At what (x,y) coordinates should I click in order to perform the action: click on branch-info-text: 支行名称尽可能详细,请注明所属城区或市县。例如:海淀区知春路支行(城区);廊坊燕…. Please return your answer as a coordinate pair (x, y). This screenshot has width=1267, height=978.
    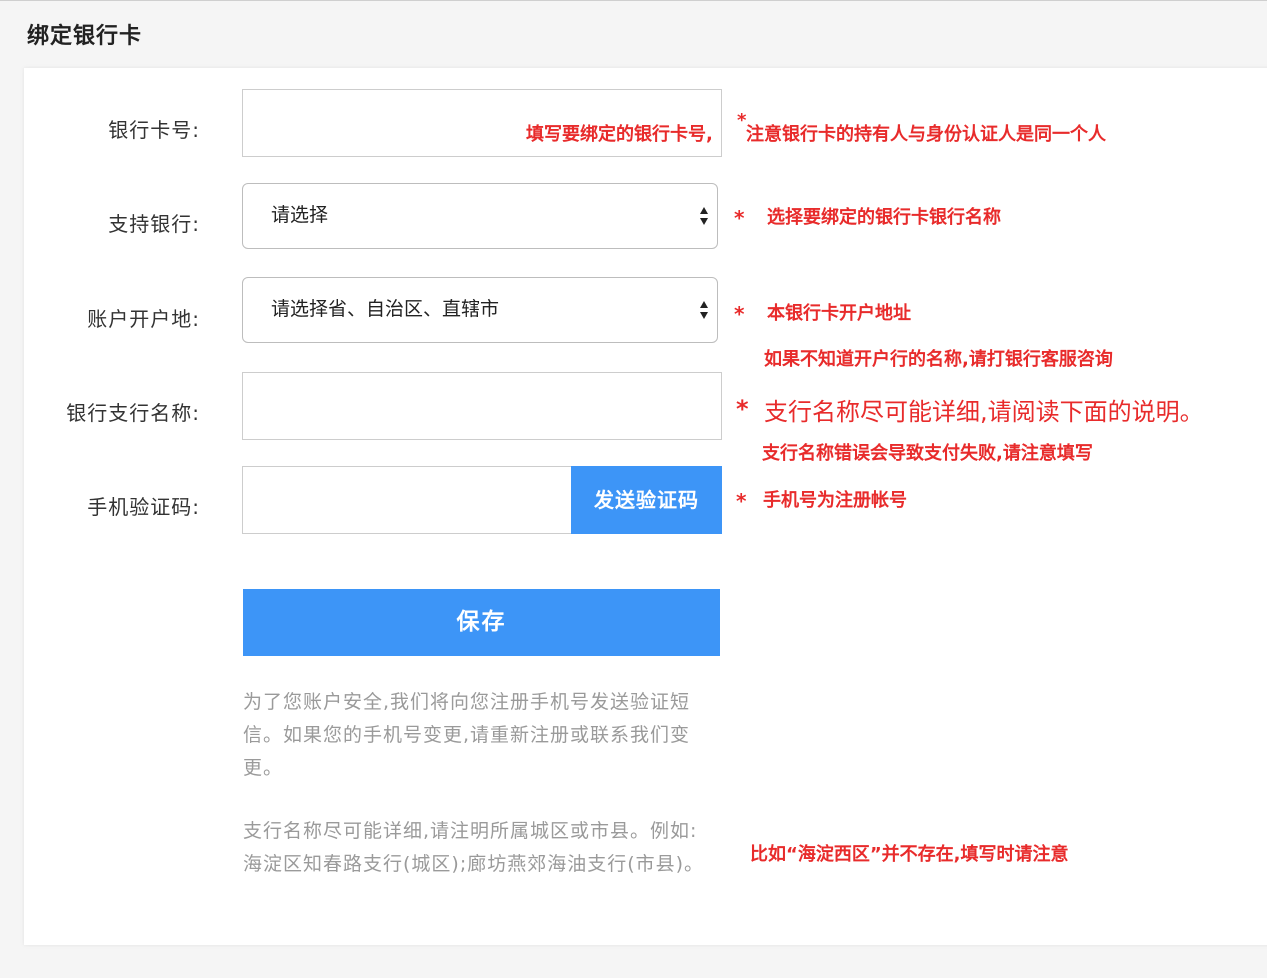
    Looking at the image, I should click on (474, 847).